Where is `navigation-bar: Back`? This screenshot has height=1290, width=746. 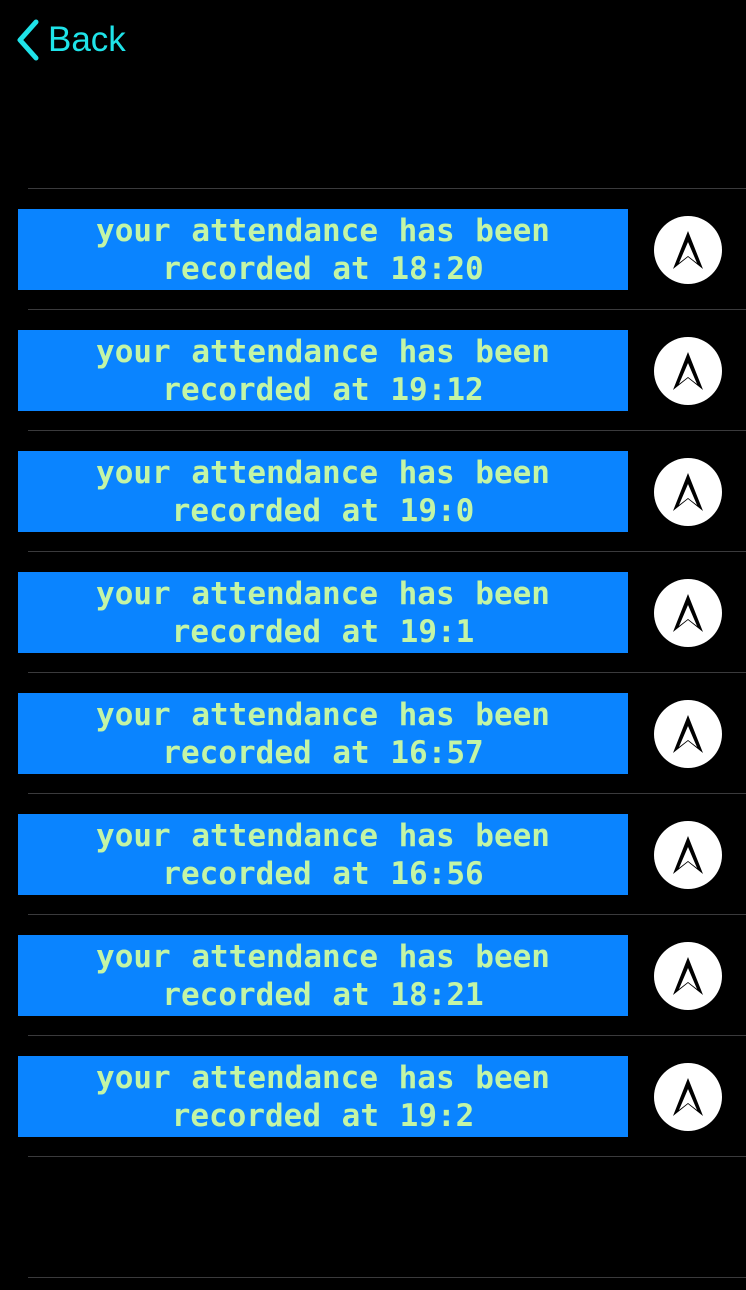 navigation-bar: Back is located at coordinates (373, 41).